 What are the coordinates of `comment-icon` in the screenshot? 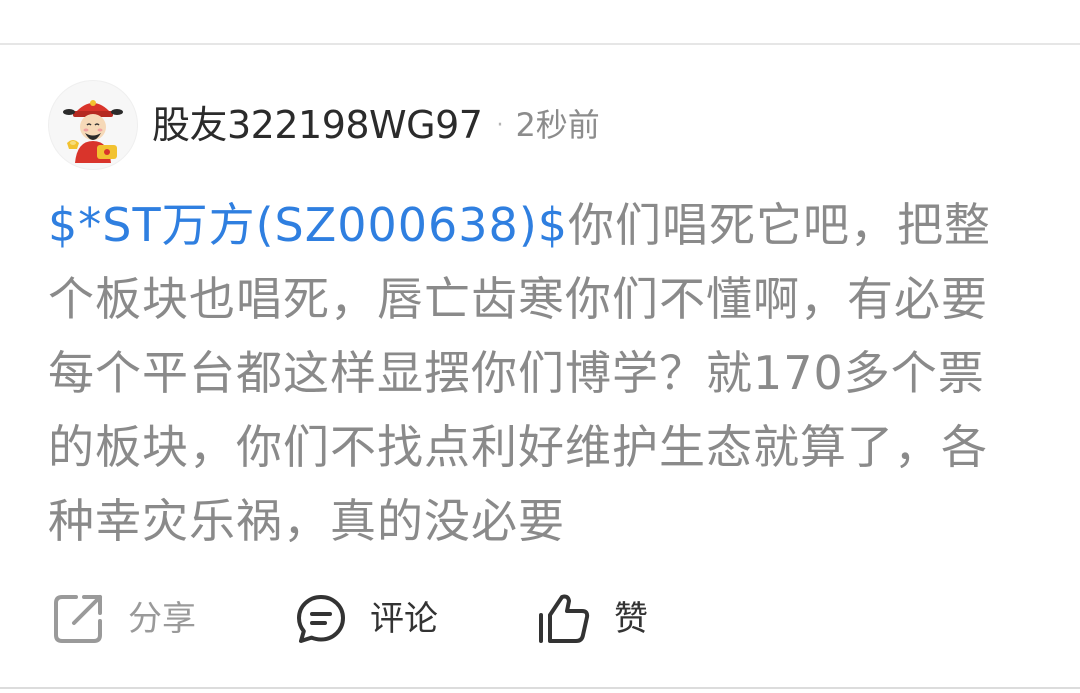 It's located at (321, 619).